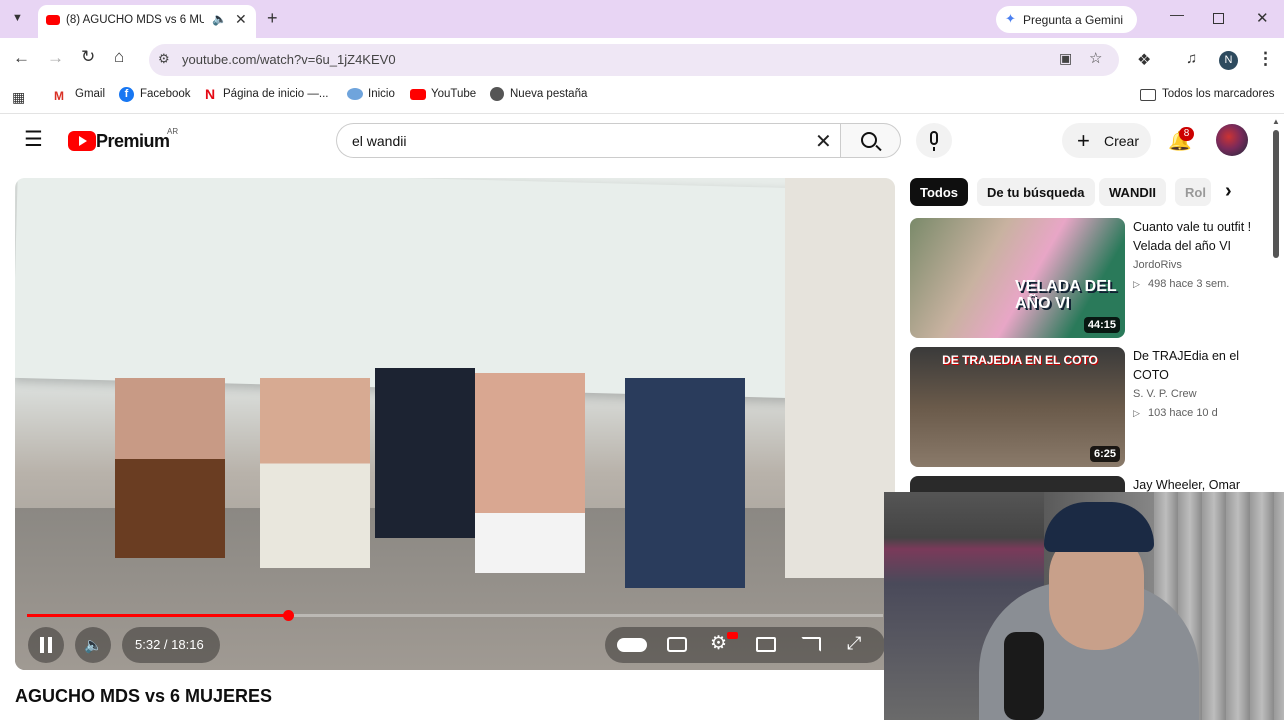  What do you see at coordinates (1144, 60) in the screenshot?
I see `extensions-icon: ❖` at bounding box center [1144, 60].